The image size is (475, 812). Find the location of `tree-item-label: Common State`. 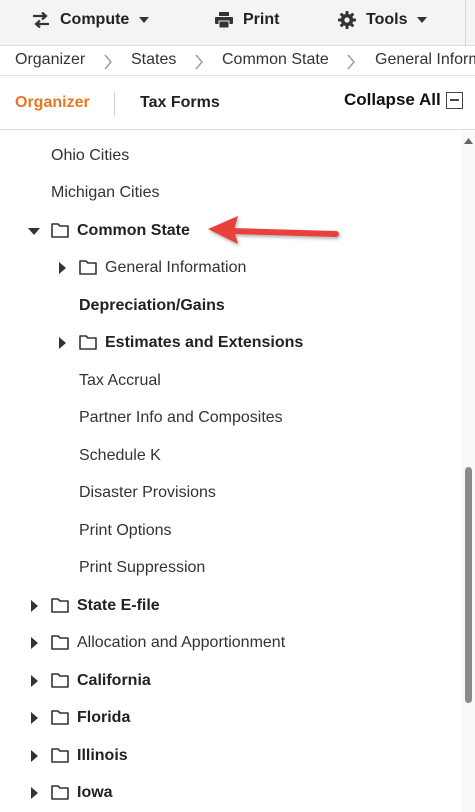

tree-item-label: Common State is located at coordinates (133, 230).